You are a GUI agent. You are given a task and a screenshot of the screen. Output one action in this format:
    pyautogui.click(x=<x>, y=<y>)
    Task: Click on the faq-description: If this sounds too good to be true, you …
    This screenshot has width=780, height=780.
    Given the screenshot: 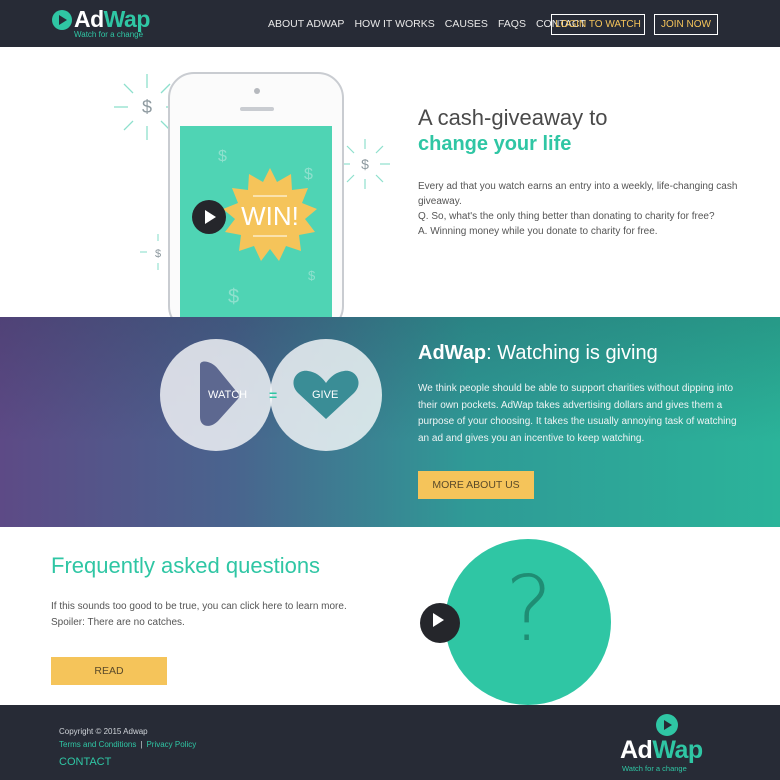 What is the action you would take?
    pyautogui.click(x=211, y=615)
    